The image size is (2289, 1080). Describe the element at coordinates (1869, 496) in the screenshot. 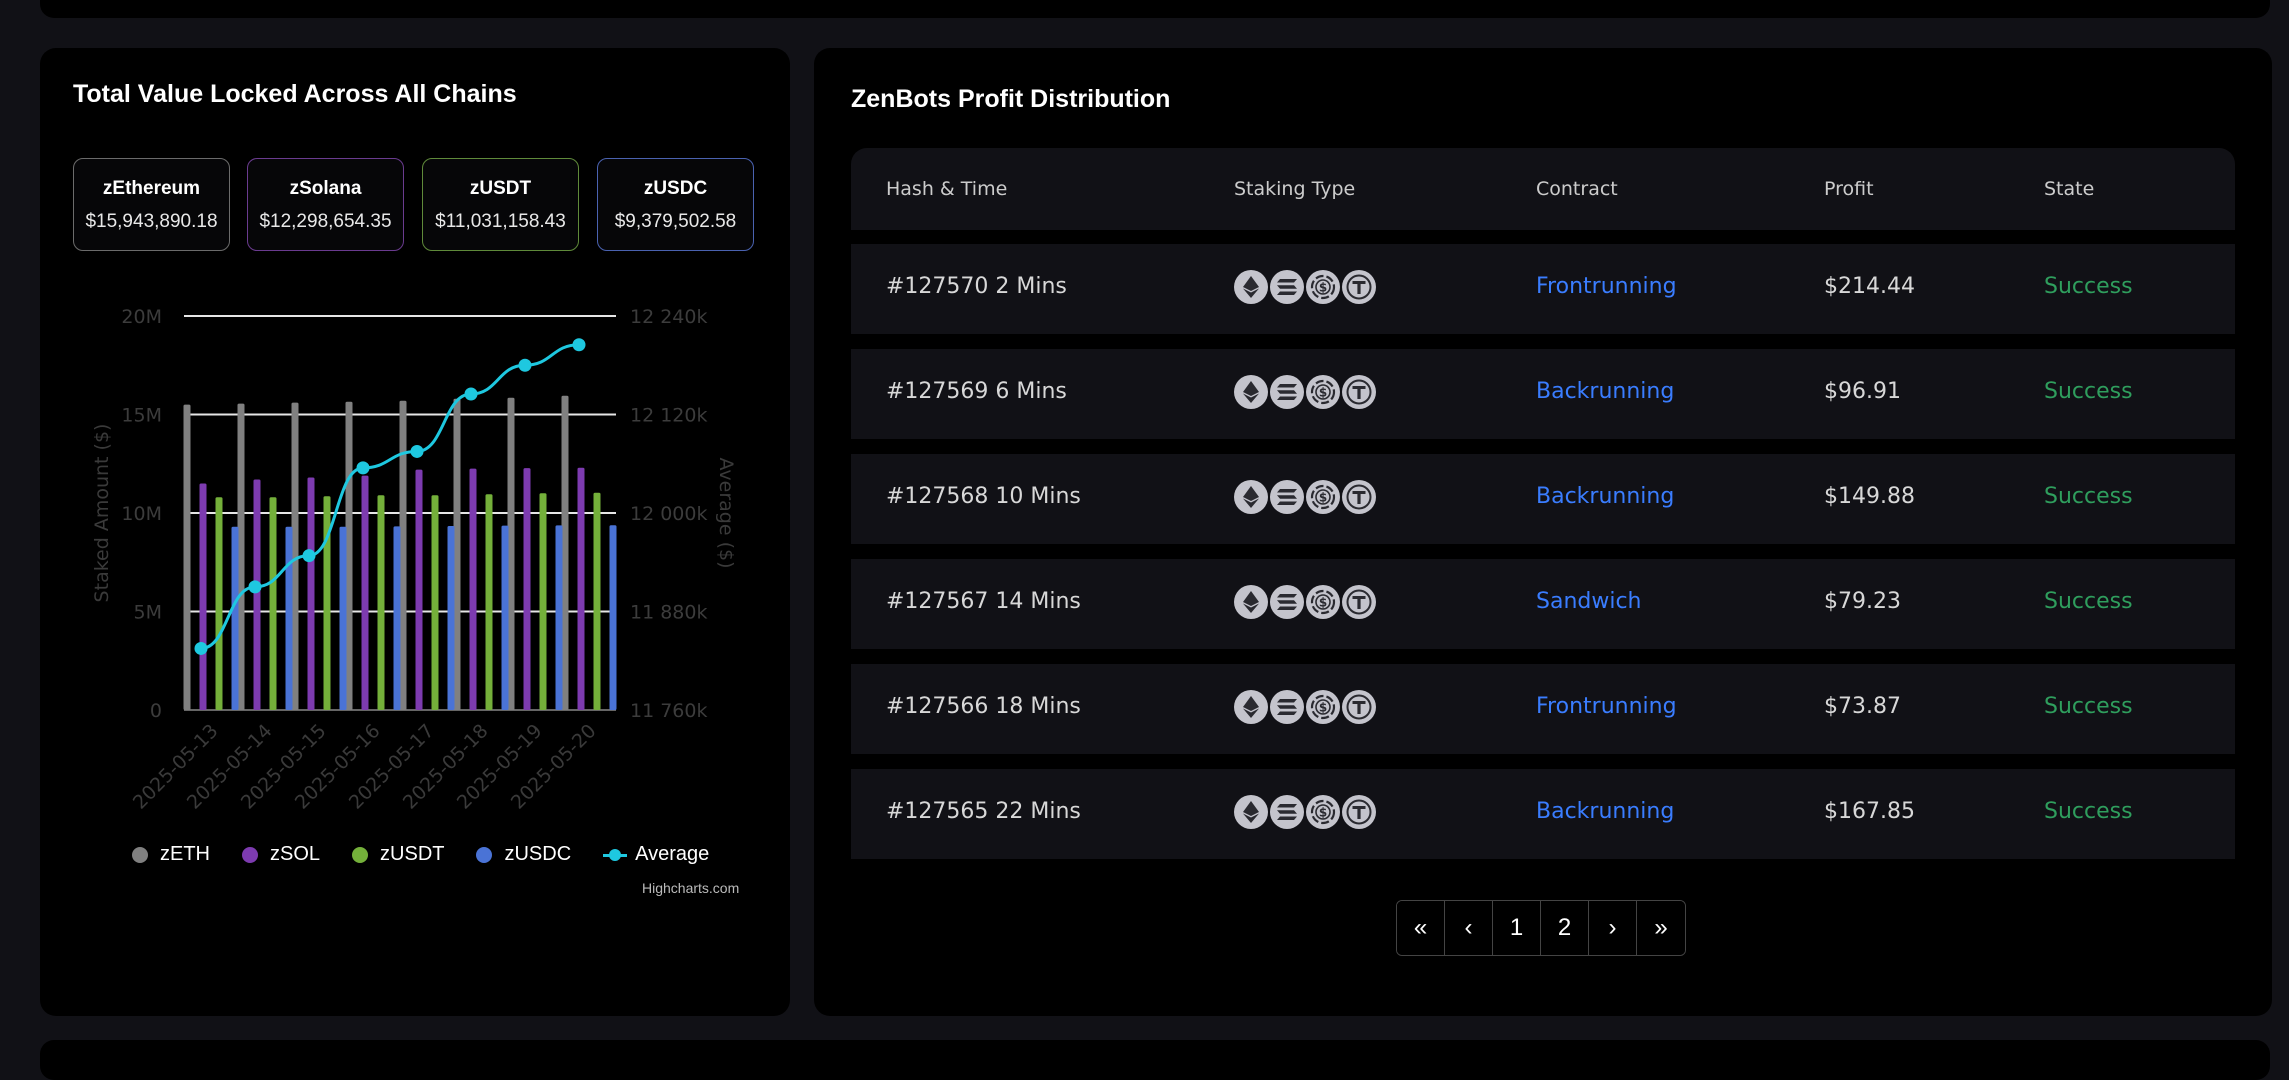

I see `row-profit: $149.88` at that location.